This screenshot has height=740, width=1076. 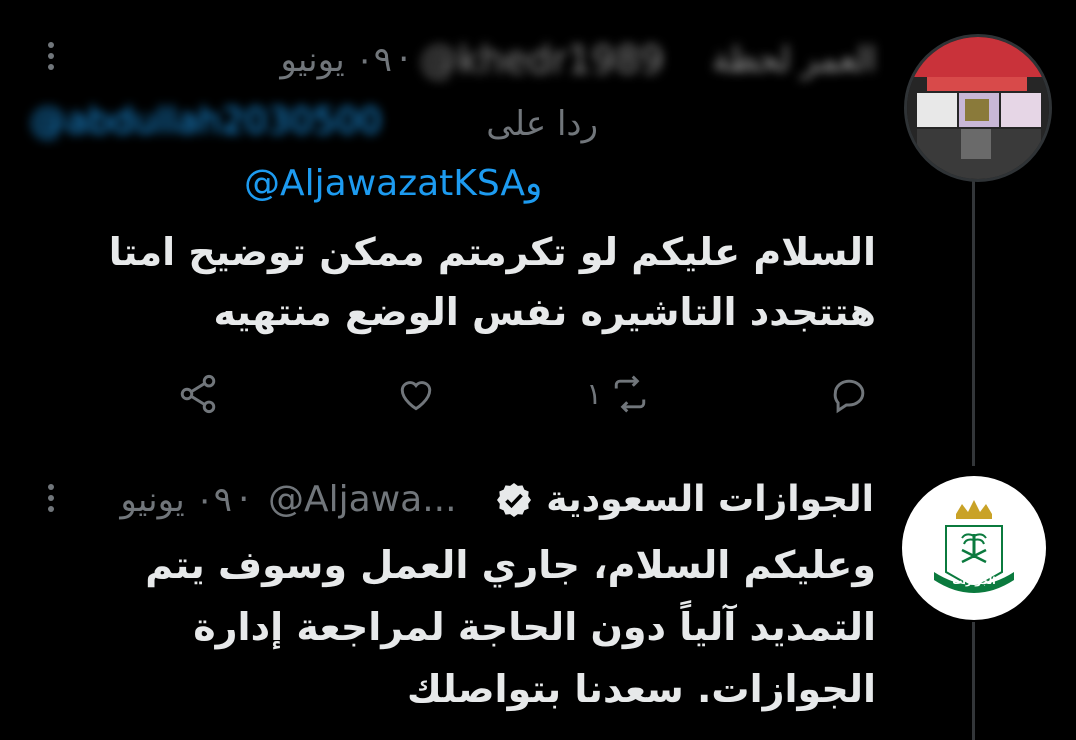 I want to click on heart-icon, so click(x=416, y=396).